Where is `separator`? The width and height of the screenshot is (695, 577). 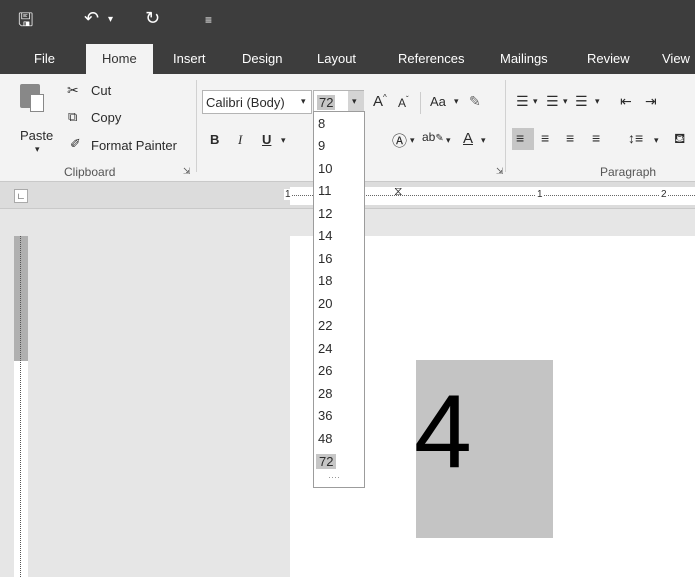
separator is located at coordinates (420, 103).